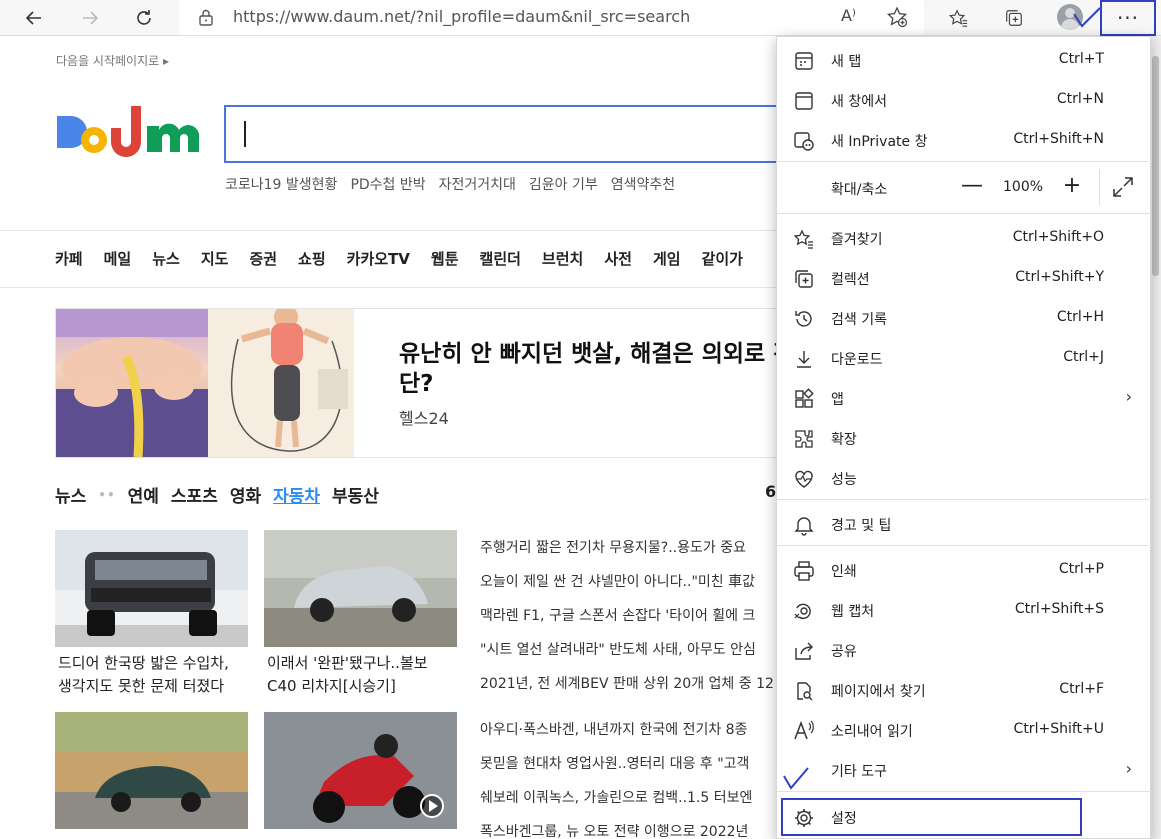 Image resolution: width=1161 pixels, height=839 pixels. What do you see at coordinates (897, 17) in the screenshot?
I see `add-favorite-icon` at bounding box center [897, 17].